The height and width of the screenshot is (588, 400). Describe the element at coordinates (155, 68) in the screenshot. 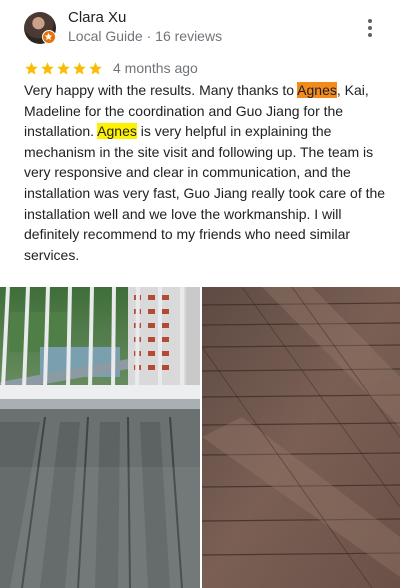

I see `review-time: 4 months ago` at that location.